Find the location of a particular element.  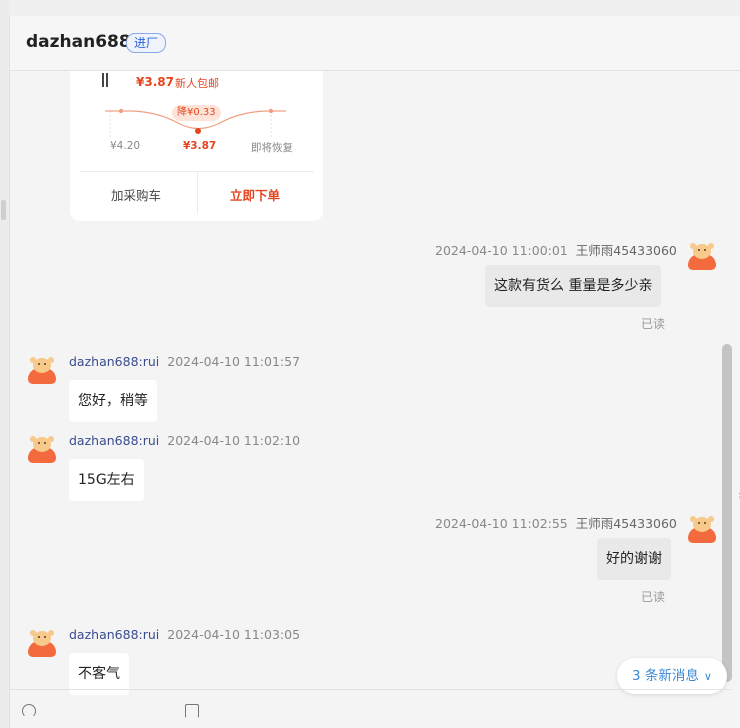

message-bubble-incoming: 您好，稍等 is located at coordinates (113, 401).